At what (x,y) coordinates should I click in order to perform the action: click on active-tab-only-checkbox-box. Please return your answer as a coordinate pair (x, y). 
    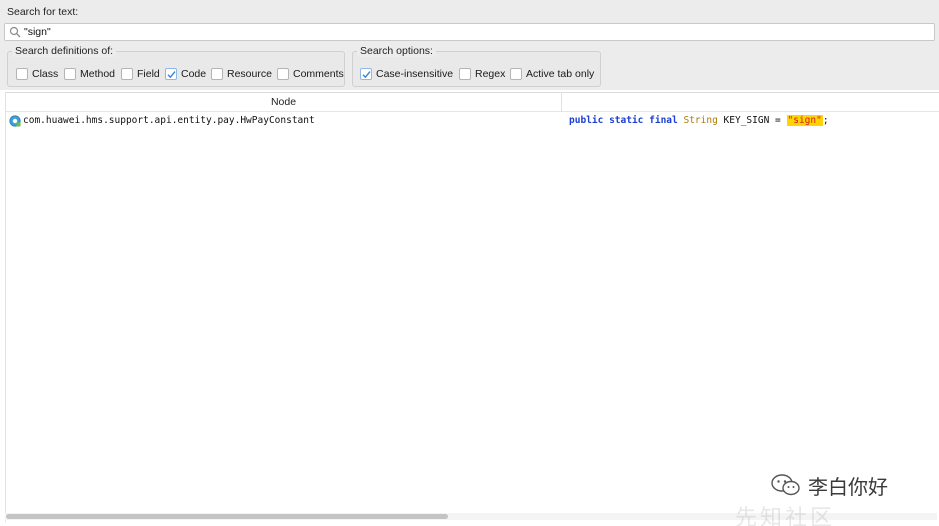
    Looking at the image, I should click on (516, 74).